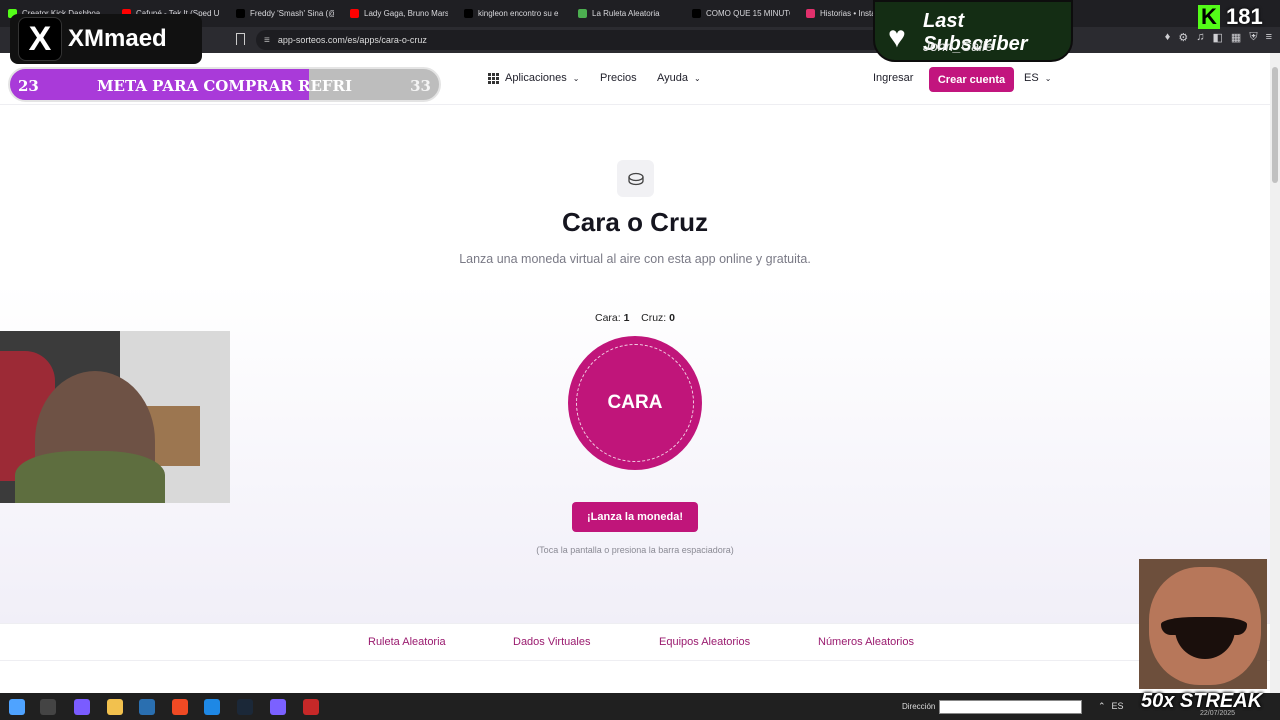 This screenshot has width=1280, height=720. I want to click on bookmark-icon, so click(240, 39).